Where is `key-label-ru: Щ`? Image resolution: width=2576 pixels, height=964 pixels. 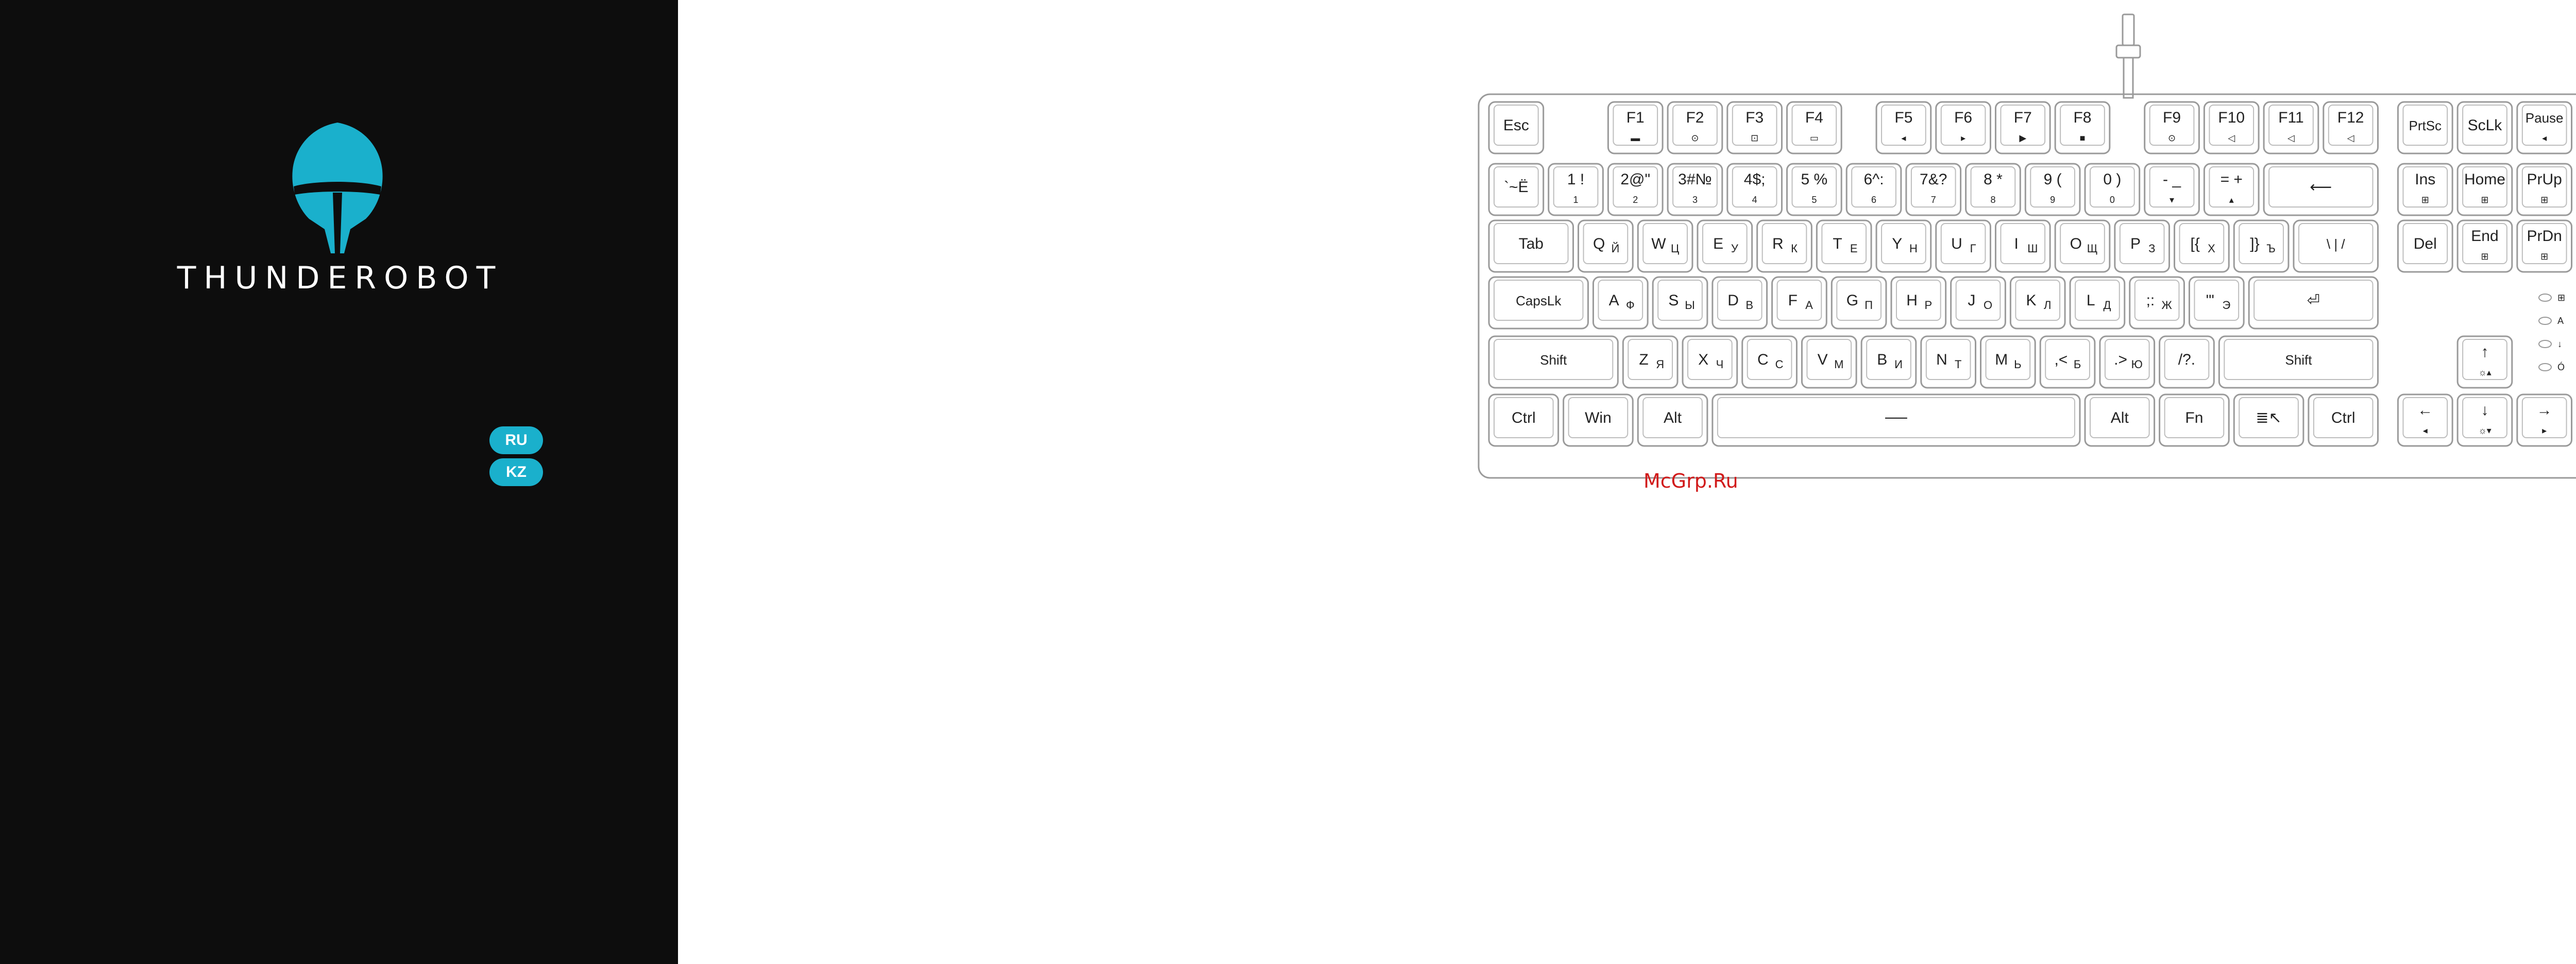 key-label-ru: Щ is located at coordinates (2092, 248).